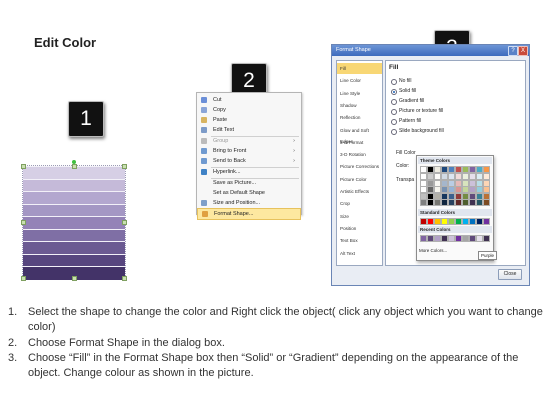 This screenshot has width=560, height=420. What do you see at coordinates (417, 111) in the screenshot?
I see `radio-picture-or-texture-fill: Picture or texture fill` at bounding box center [417, 111].